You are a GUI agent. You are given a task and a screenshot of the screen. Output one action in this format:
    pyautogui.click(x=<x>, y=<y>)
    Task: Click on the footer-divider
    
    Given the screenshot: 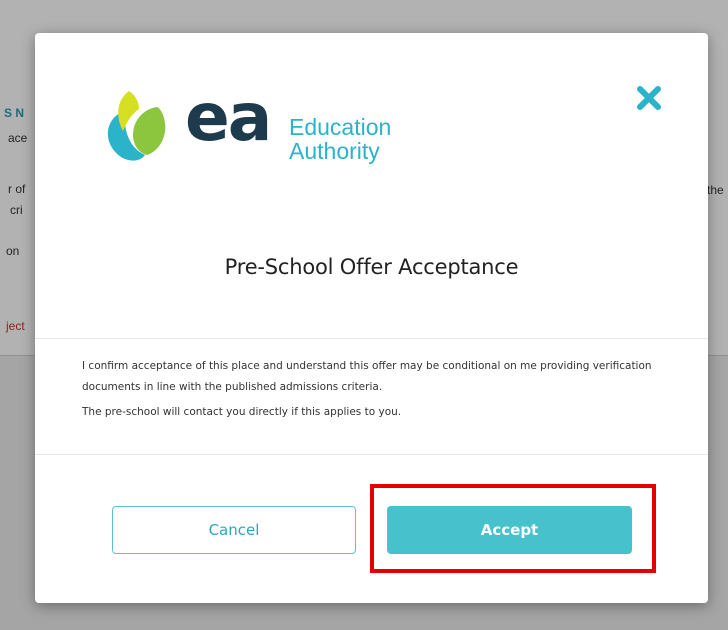 What is the action you would take?
    pyautogui.click(x=371, y=454)
    